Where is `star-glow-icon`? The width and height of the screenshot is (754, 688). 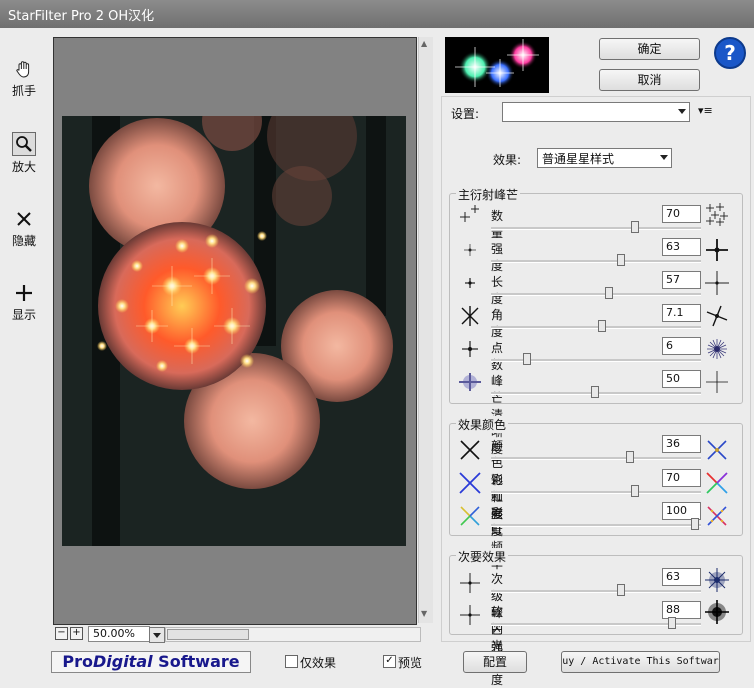 star-glow-icon is located at coordinates (717, 612).